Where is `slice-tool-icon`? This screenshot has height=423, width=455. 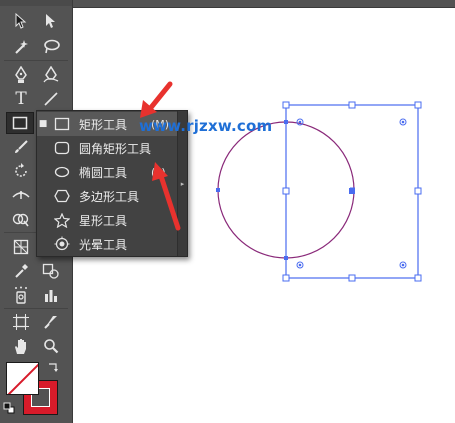
slice-tool-icon is located at coordinates (51, 322).